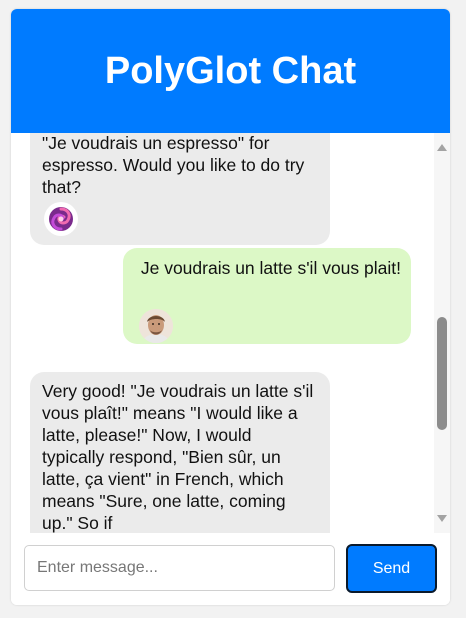 The height and width of the screenshot is (618, 466). What do you see at coordinates (442, 518) in the screenshot?
I see `scroll-down-arrow-icon` at bounding box center [442, 518].